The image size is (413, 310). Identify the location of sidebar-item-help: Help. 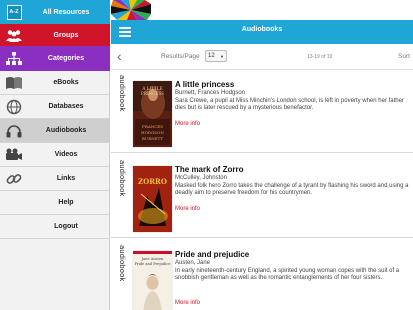
(55, 203).